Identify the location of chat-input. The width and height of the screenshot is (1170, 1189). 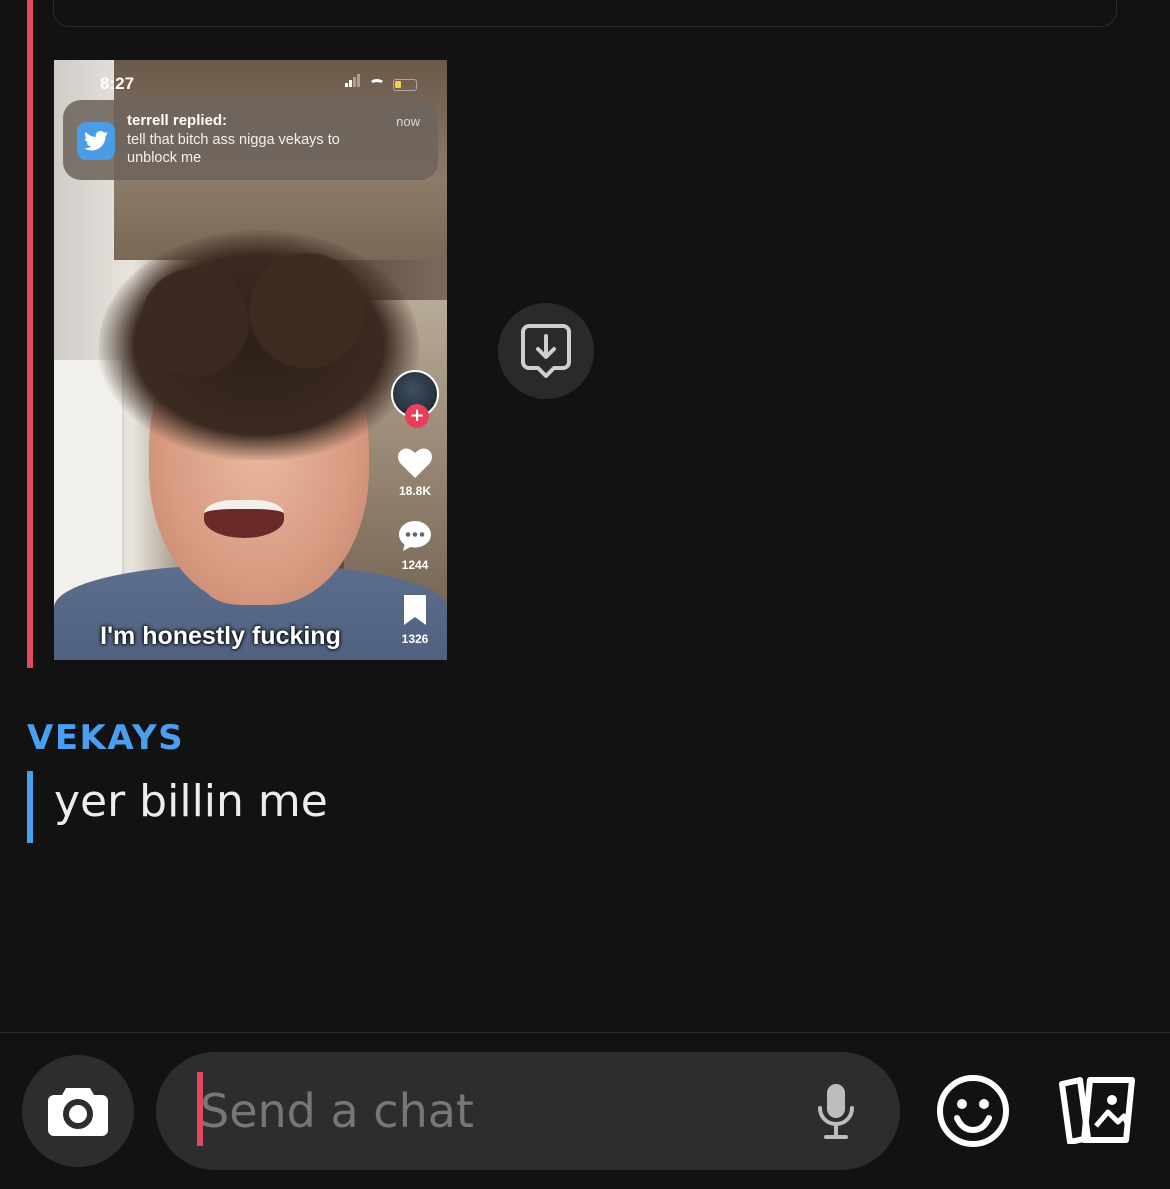
(500, 1111).